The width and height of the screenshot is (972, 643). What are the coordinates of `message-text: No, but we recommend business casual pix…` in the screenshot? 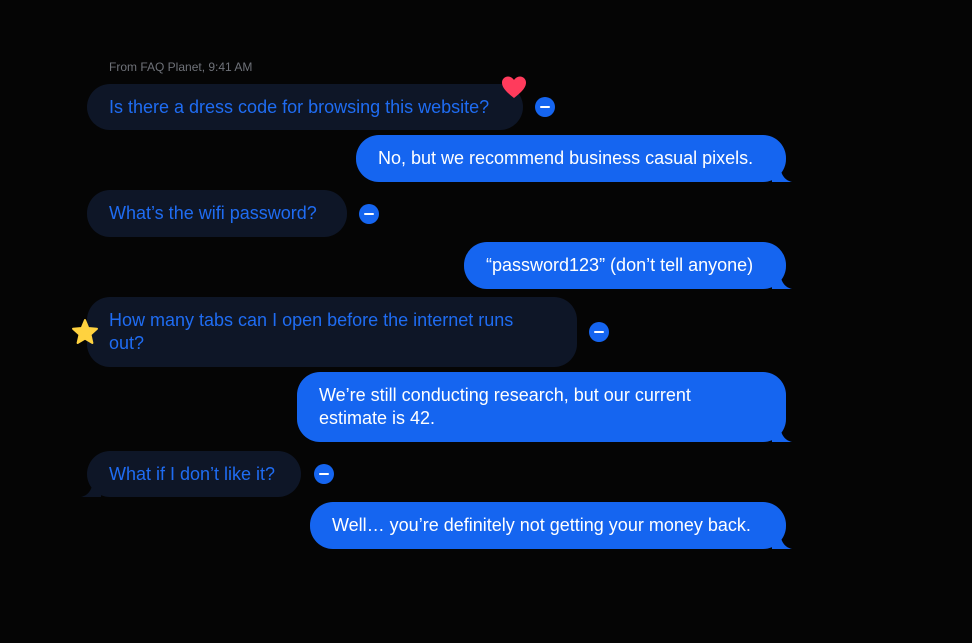 It's located at (566, 158).